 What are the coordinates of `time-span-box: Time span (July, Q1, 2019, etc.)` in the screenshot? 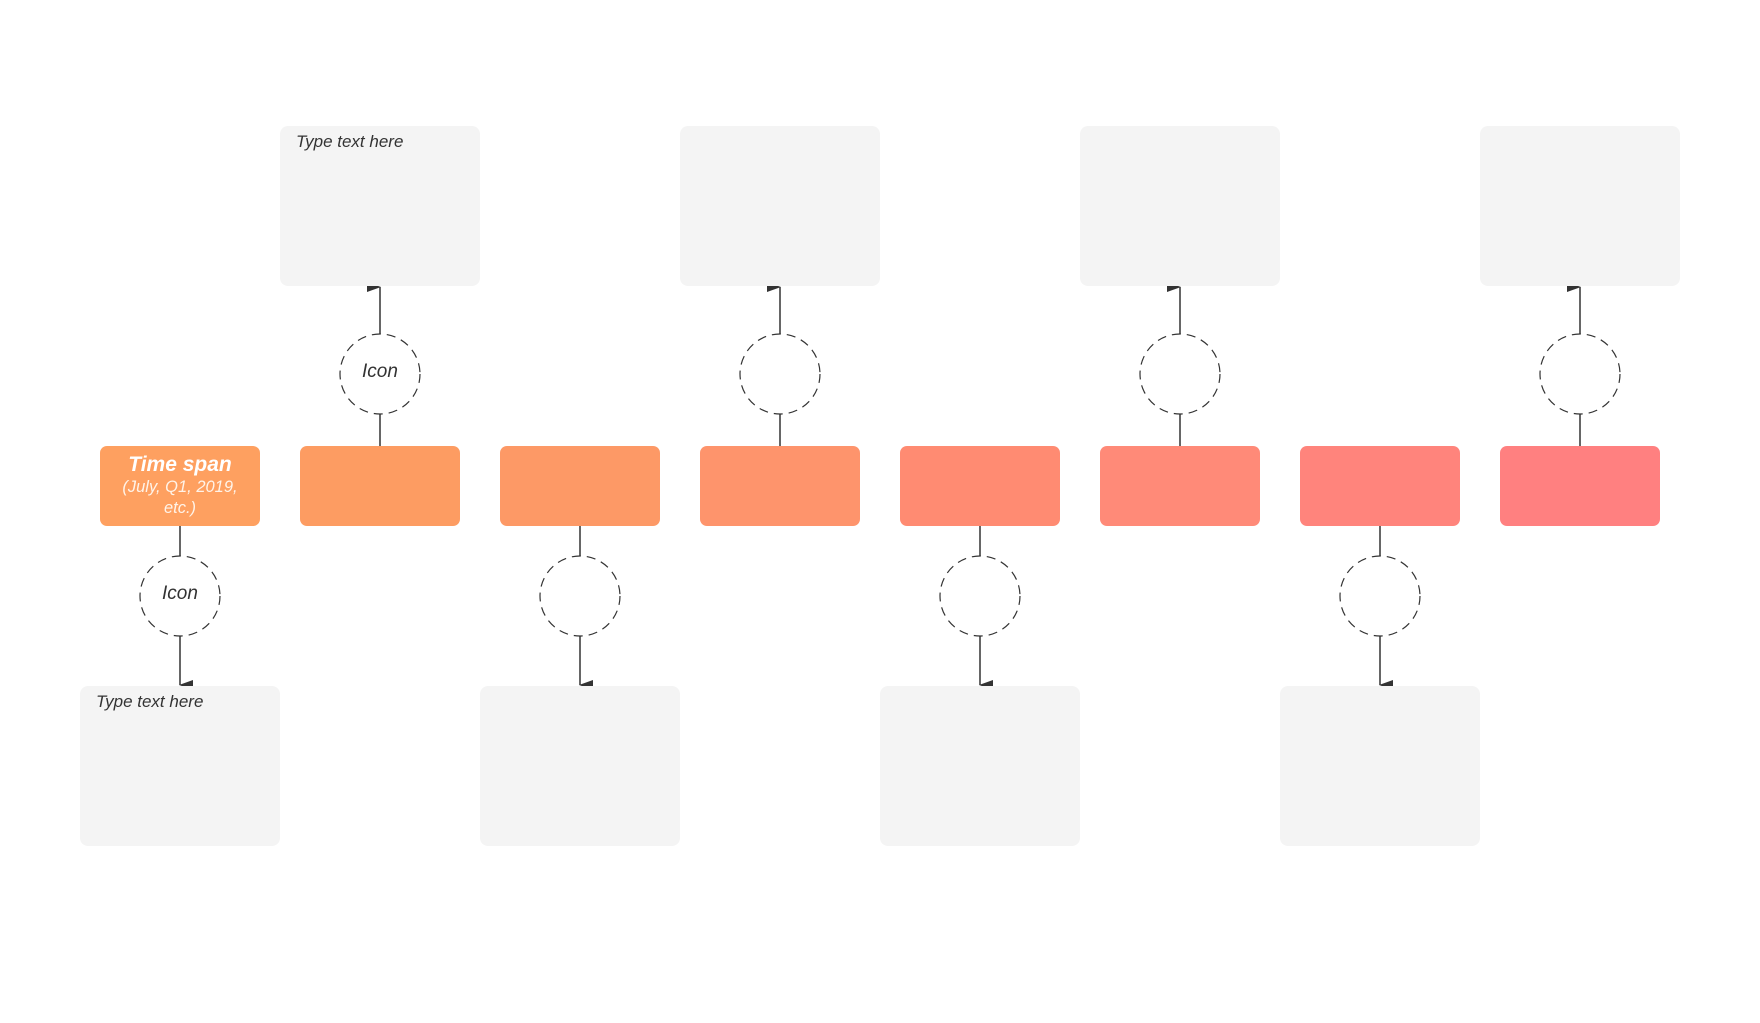 It's located at (180, 486).